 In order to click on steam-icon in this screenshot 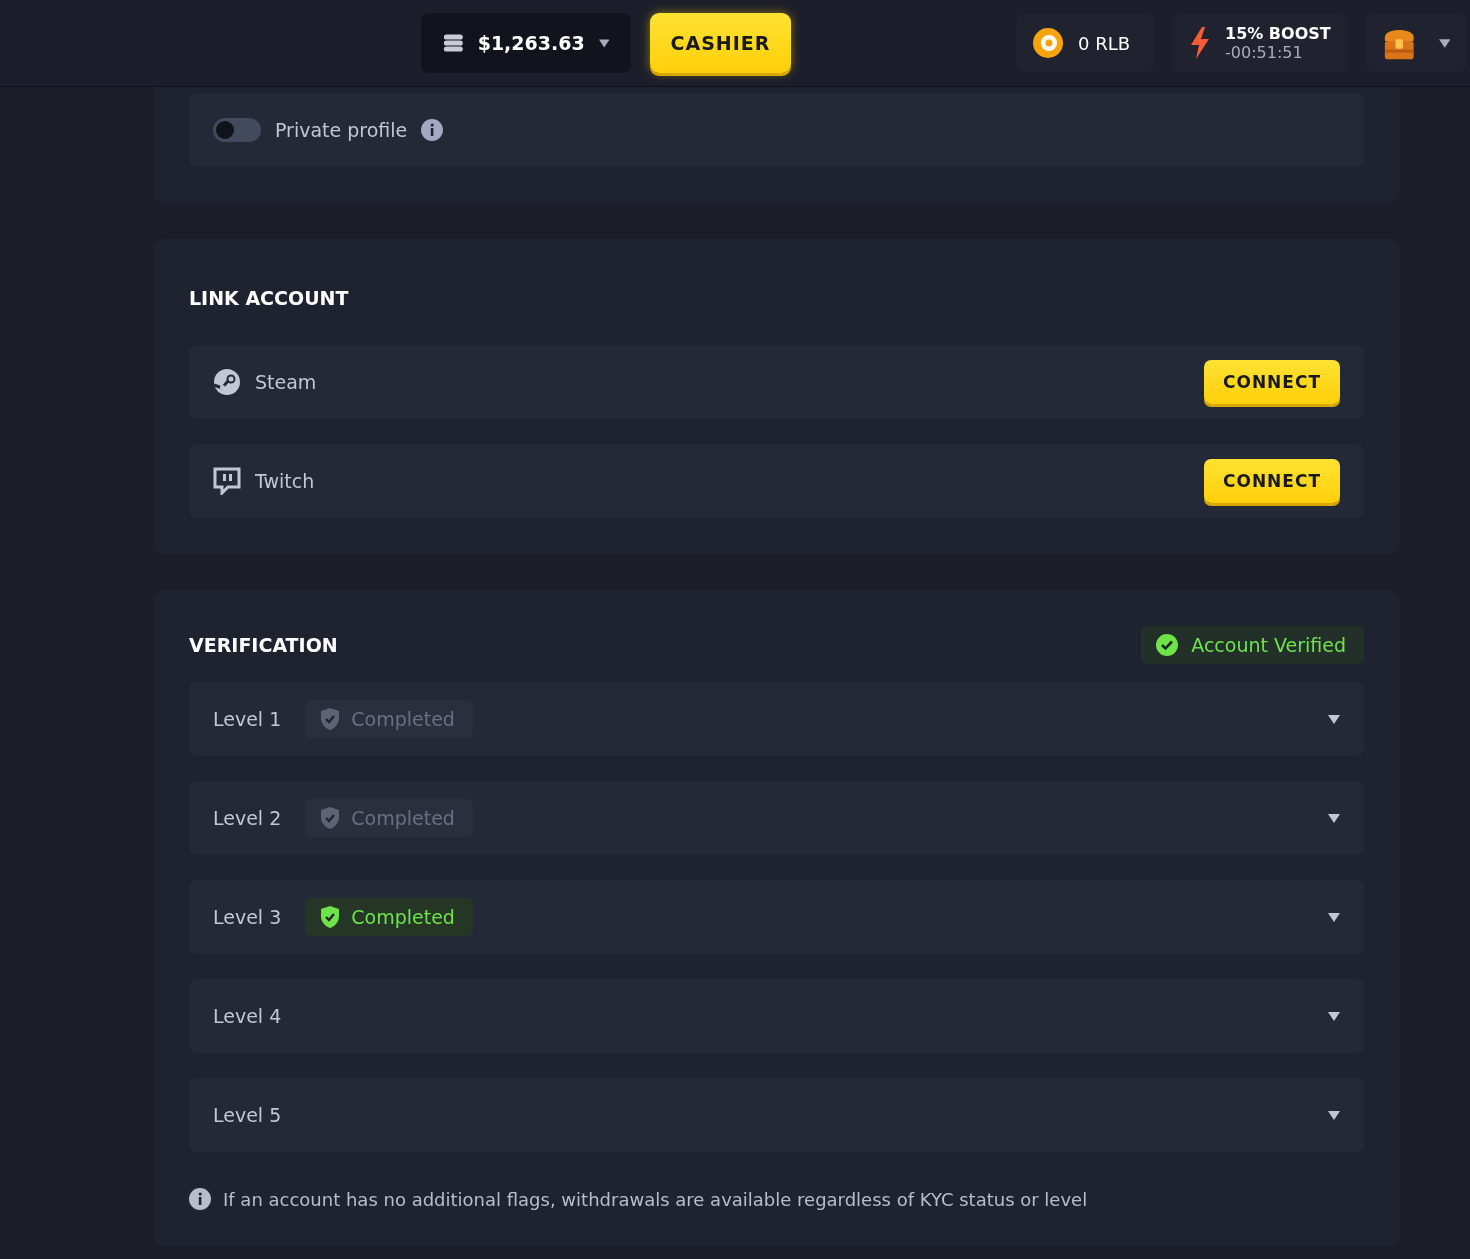, I will do `click(227, 382)`.